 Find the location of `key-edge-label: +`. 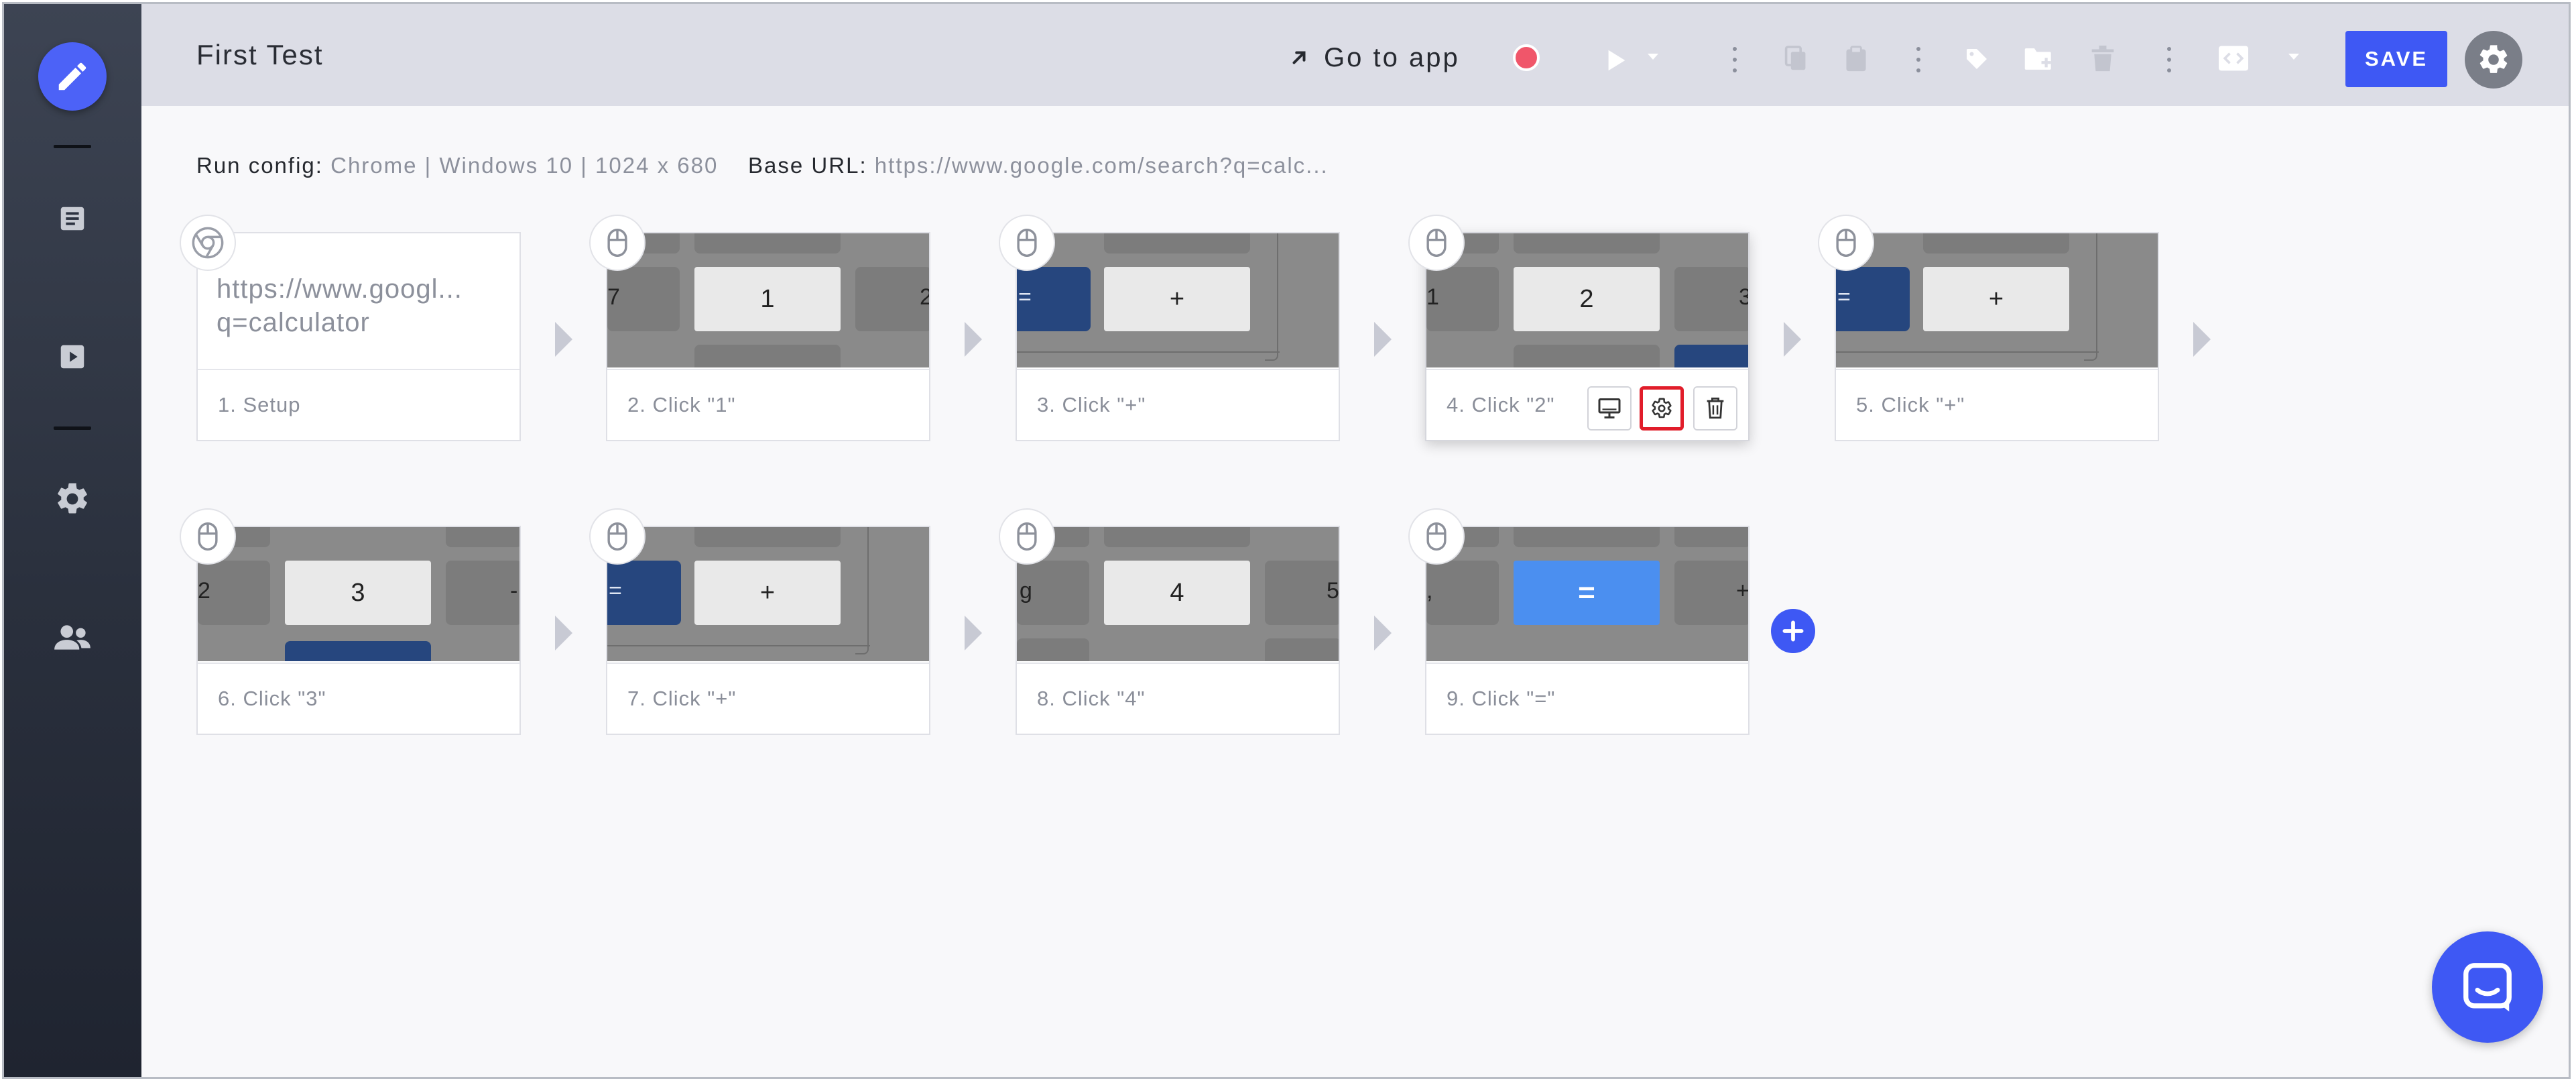

key-edge-label: + is located at coordinates (1742, 591).